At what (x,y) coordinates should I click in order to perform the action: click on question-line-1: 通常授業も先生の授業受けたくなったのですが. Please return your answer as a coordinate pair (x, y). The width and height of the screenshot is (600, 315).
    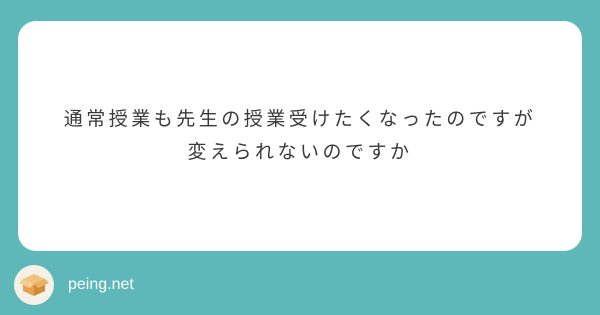
    Looking at the image, I should click on (300, 118).